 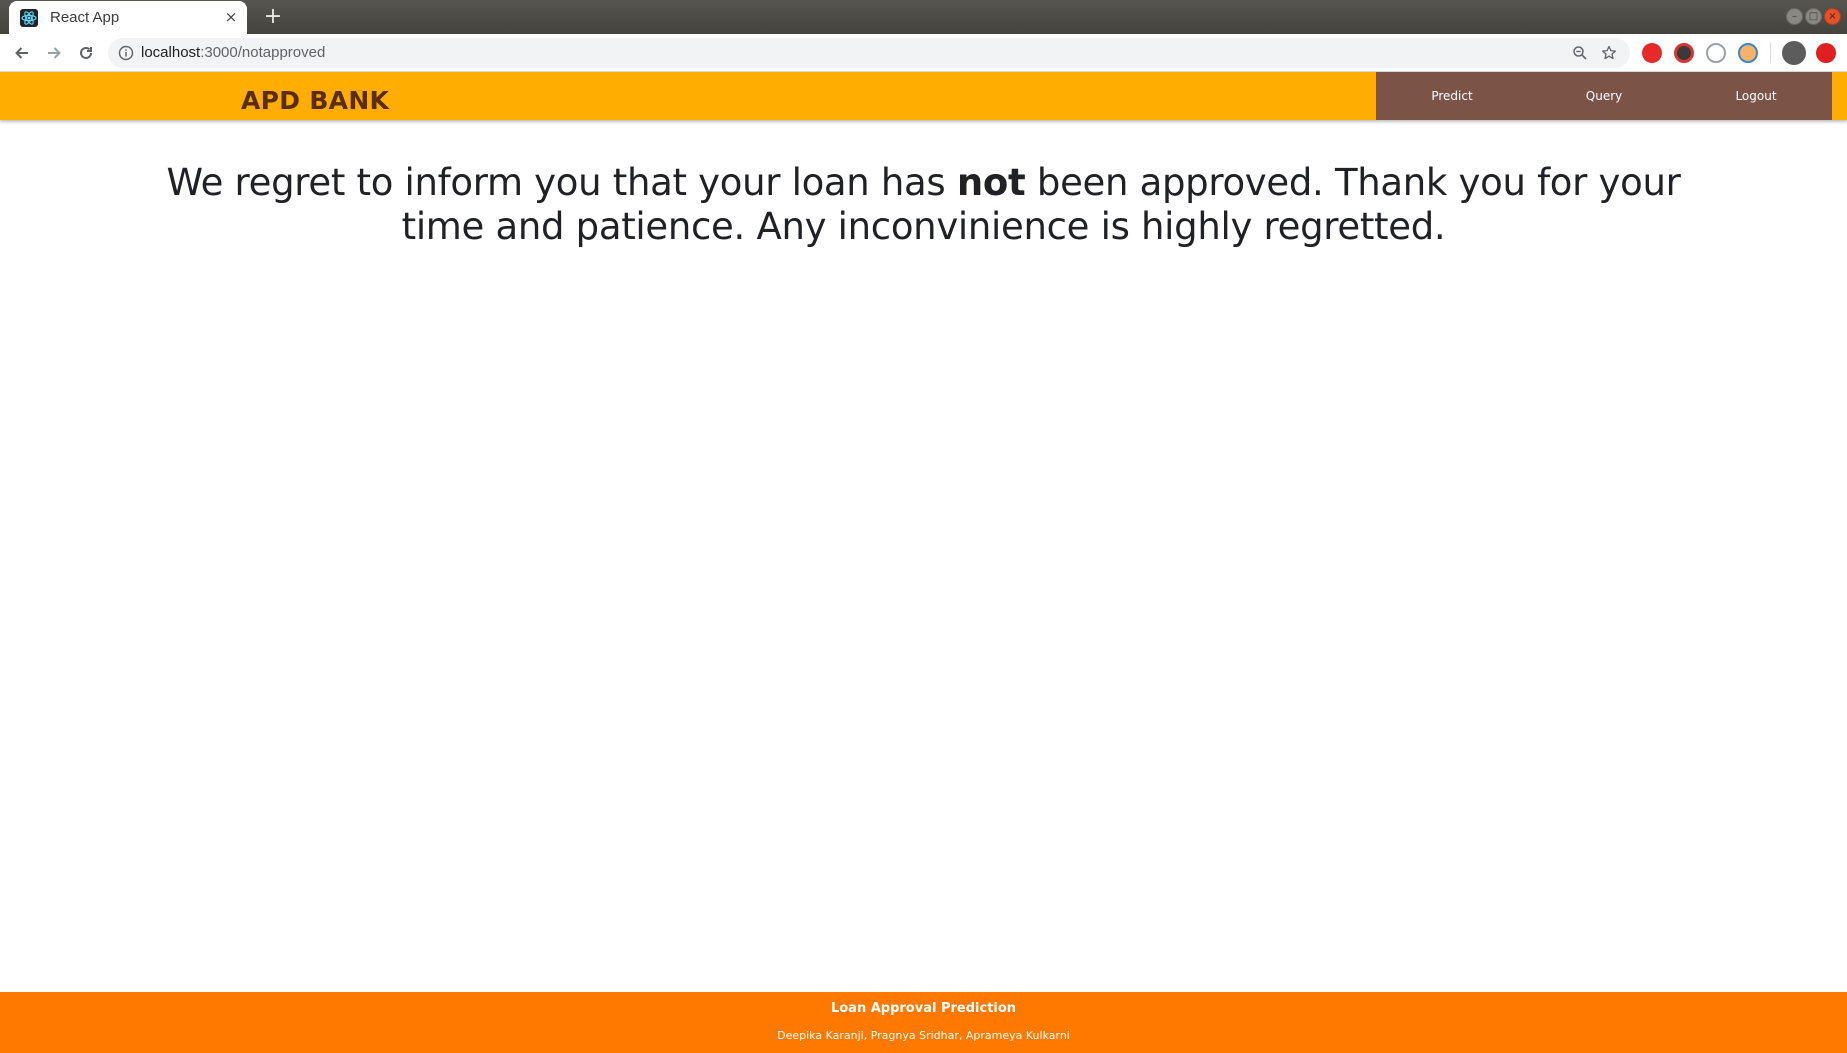 I want to click on browser-toolbar: localhost:3000/notapproved, so click(x=923, y=53).